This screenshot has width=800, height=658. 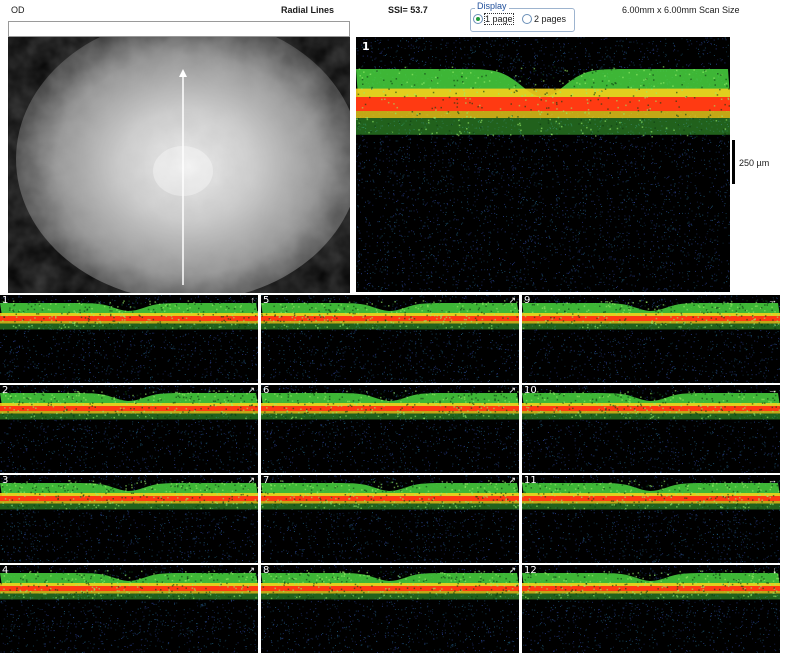 What do you see at coordinates (775, 570) in the screenshot?
I see `scan-direction-icon: ↓` at bounding box center [775, 570].